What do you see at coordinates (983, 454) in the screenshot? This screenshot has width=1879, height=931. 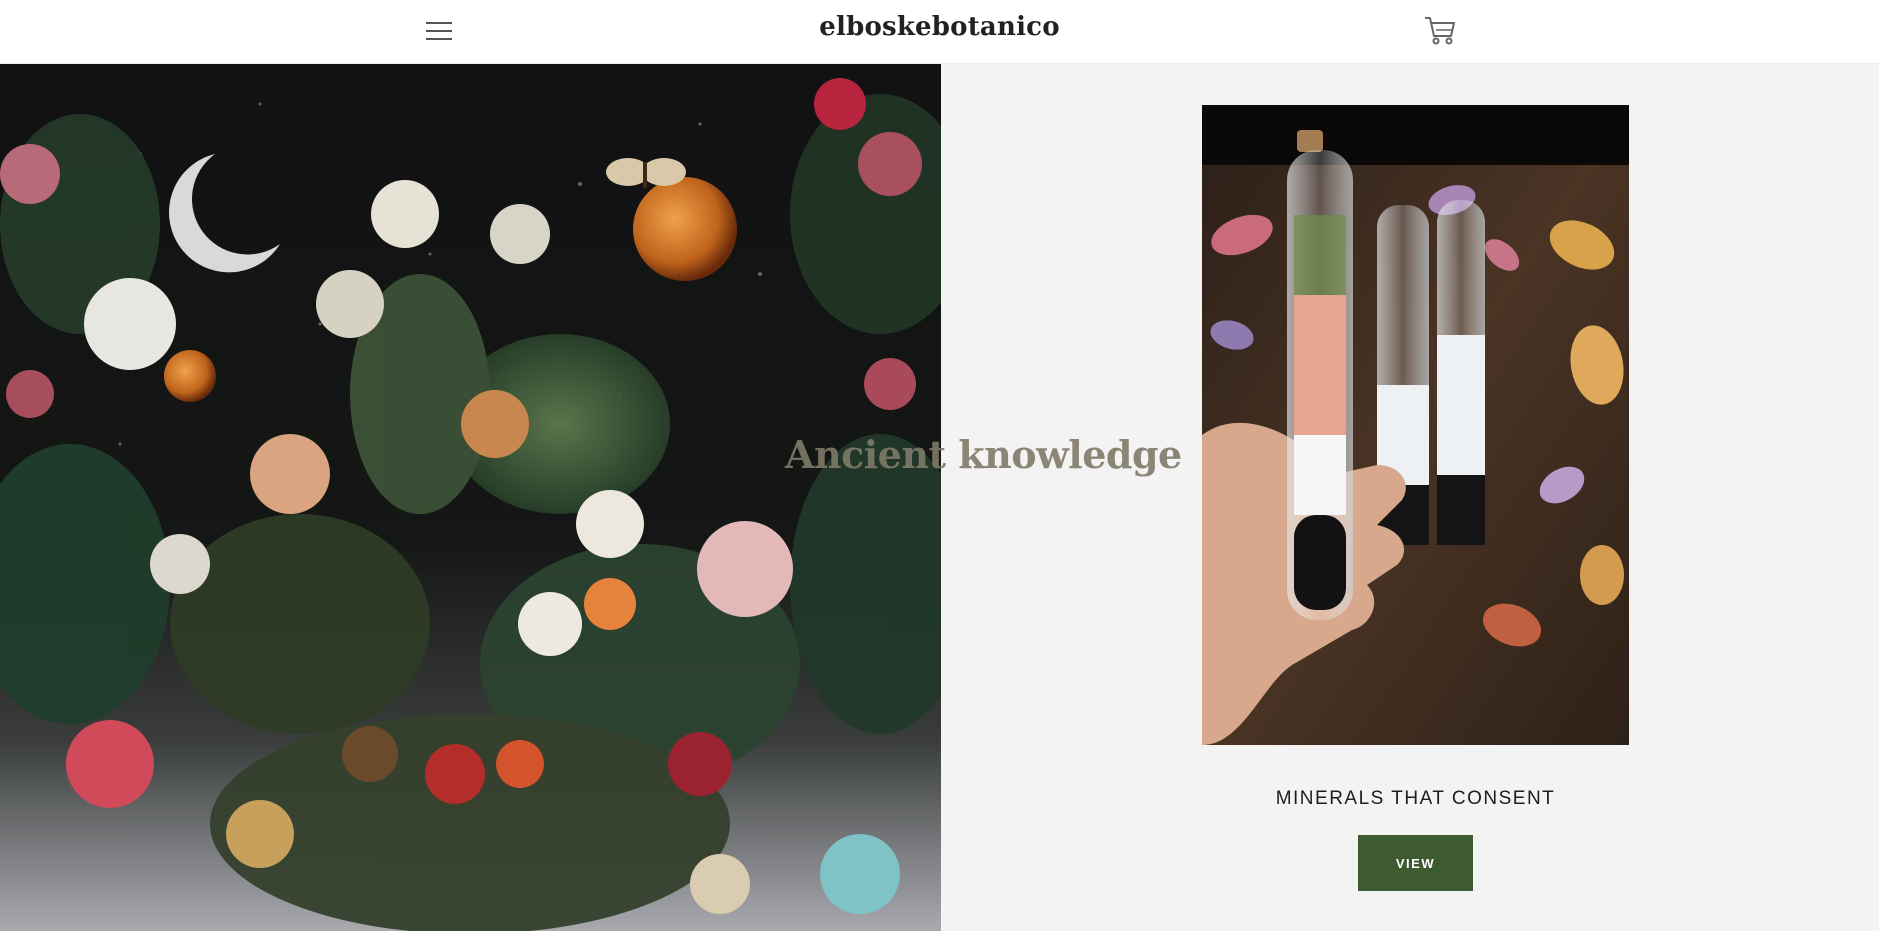 I see `hero-headline: Ancient knowledge` at bounding box center [983, 454].